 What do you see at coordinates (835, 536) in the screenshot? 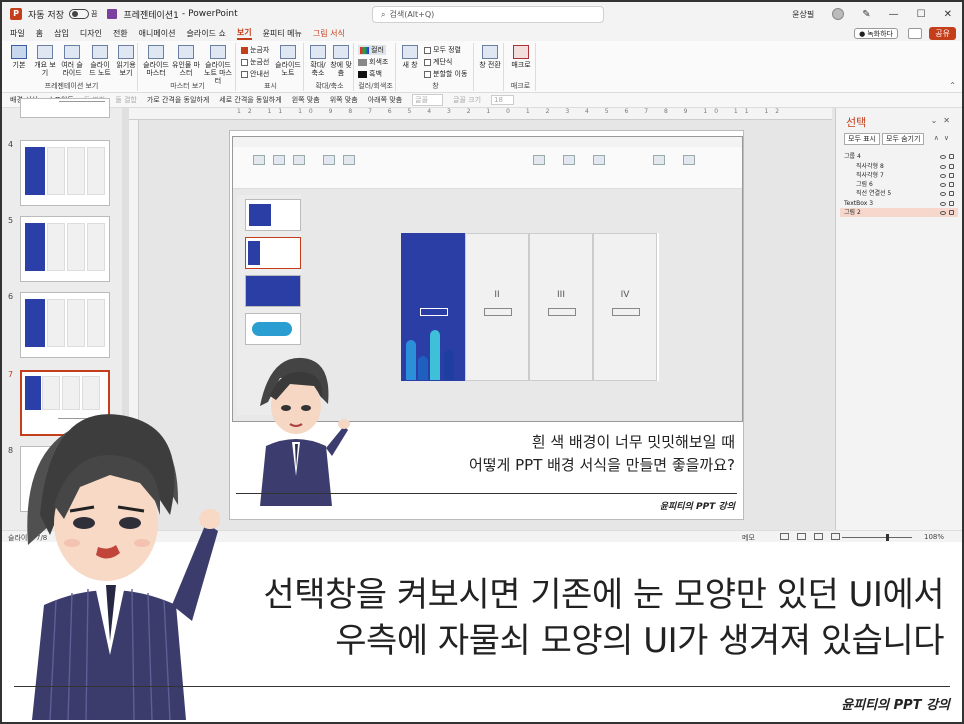
I see `slideshow-icon` at bounding box center [835, 536].